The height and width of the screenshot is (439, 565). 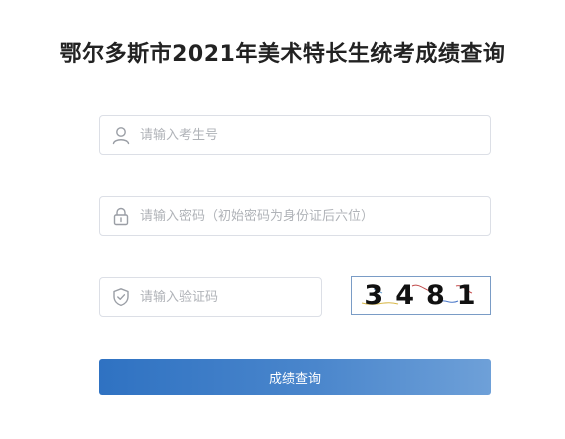 I want to click on exam-number-field, so click(x=295, y=135).